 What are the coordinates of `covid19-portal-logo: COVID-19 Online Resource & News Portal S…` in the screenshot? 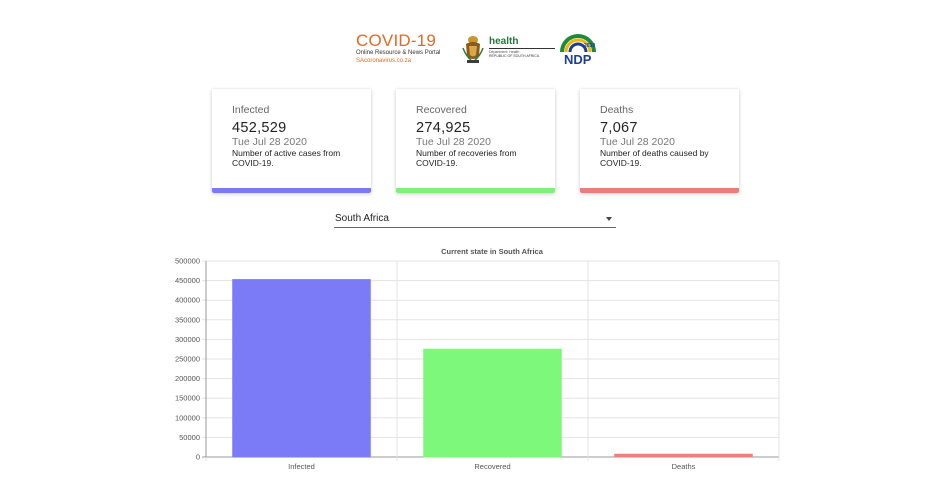 It's located at (406, 50).